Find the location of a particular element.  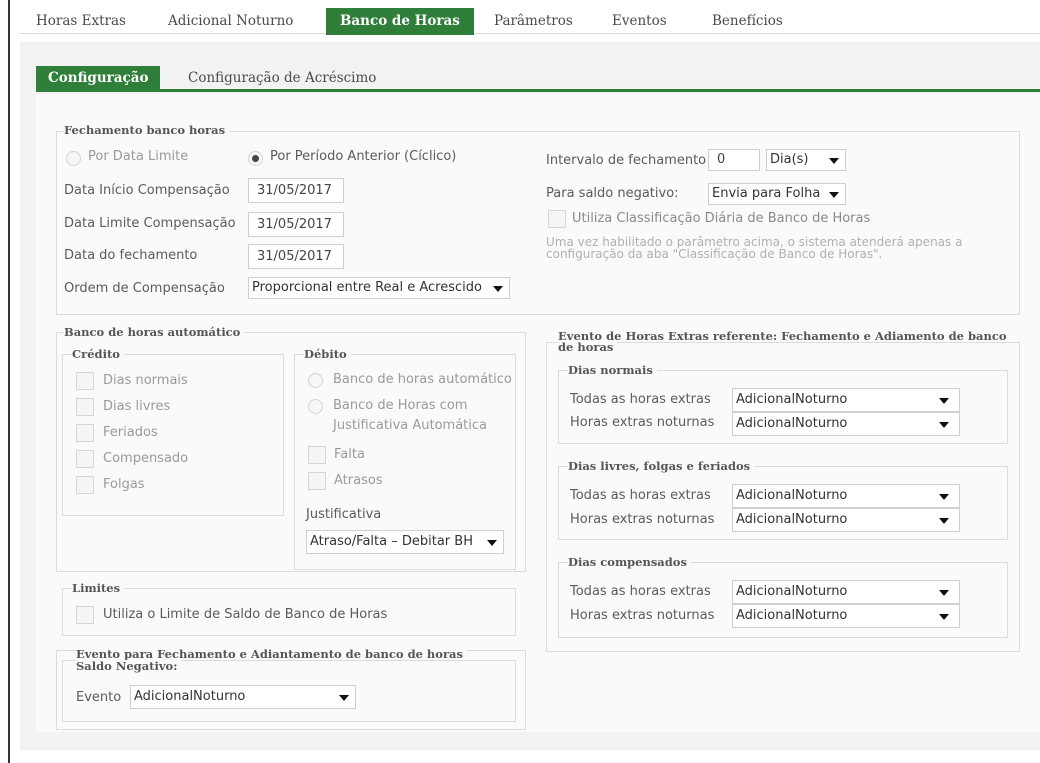

checkbox-limite-saldo is located at coordinates (85, 615).